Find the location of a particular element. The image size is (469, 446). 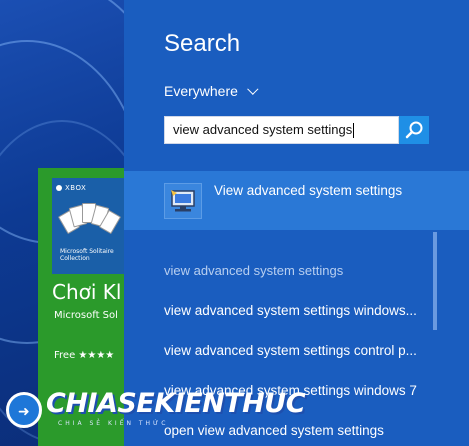

search-scope-dropdown: Everywhere is located at coordinates (211, 91).